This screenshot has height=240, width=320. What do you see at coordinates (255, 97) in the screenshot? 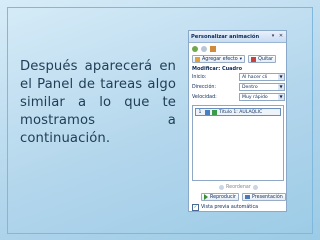
I see `speed-value: Muy rápido` at bounding box center [255, 97].